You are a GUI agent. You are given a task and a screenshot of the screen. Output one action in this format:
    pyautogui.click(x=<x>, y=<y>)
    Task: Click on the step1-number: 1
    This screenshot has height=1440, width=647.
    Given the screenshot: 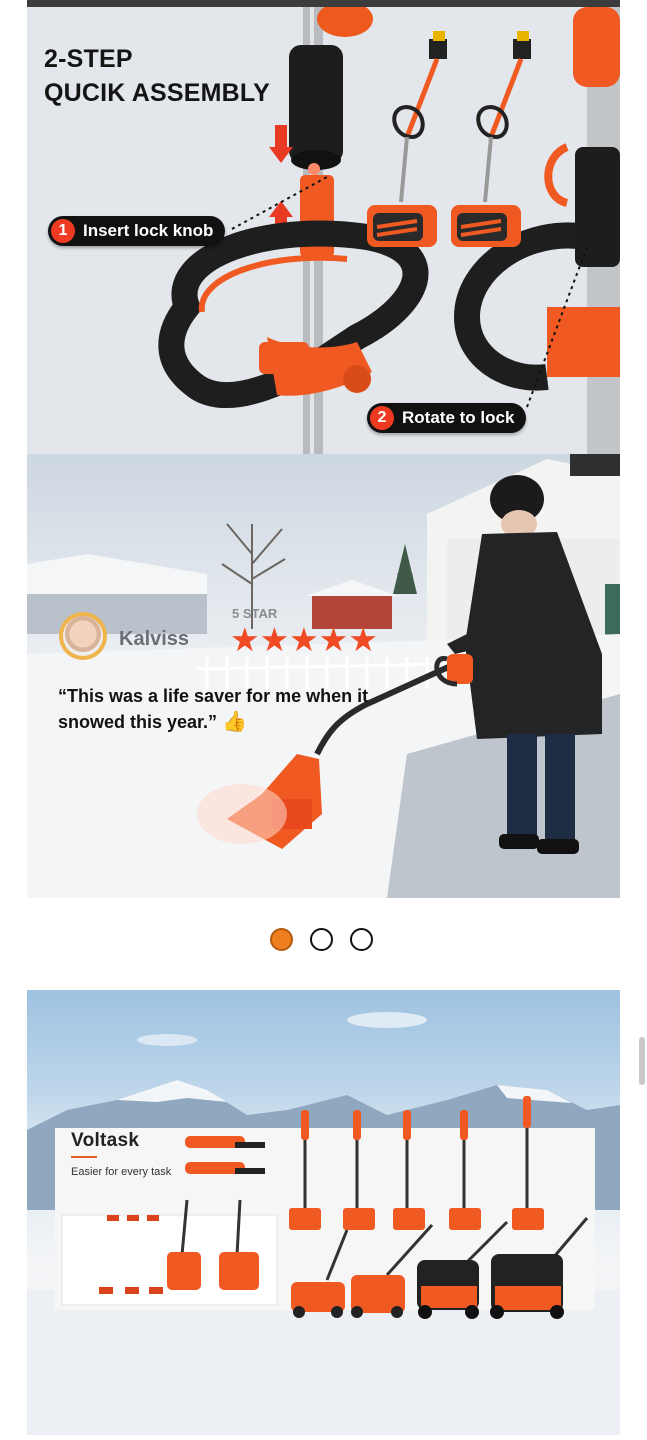 What is the action you would take?
    pyautogui.click(x=63, y=231)
    